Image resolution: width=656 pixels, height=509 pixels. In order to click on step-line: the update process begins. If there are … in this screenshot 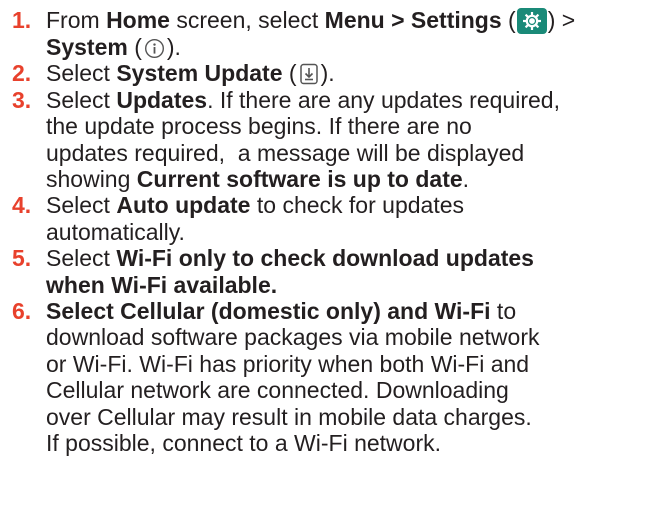, I will do `click(259, 126)`.